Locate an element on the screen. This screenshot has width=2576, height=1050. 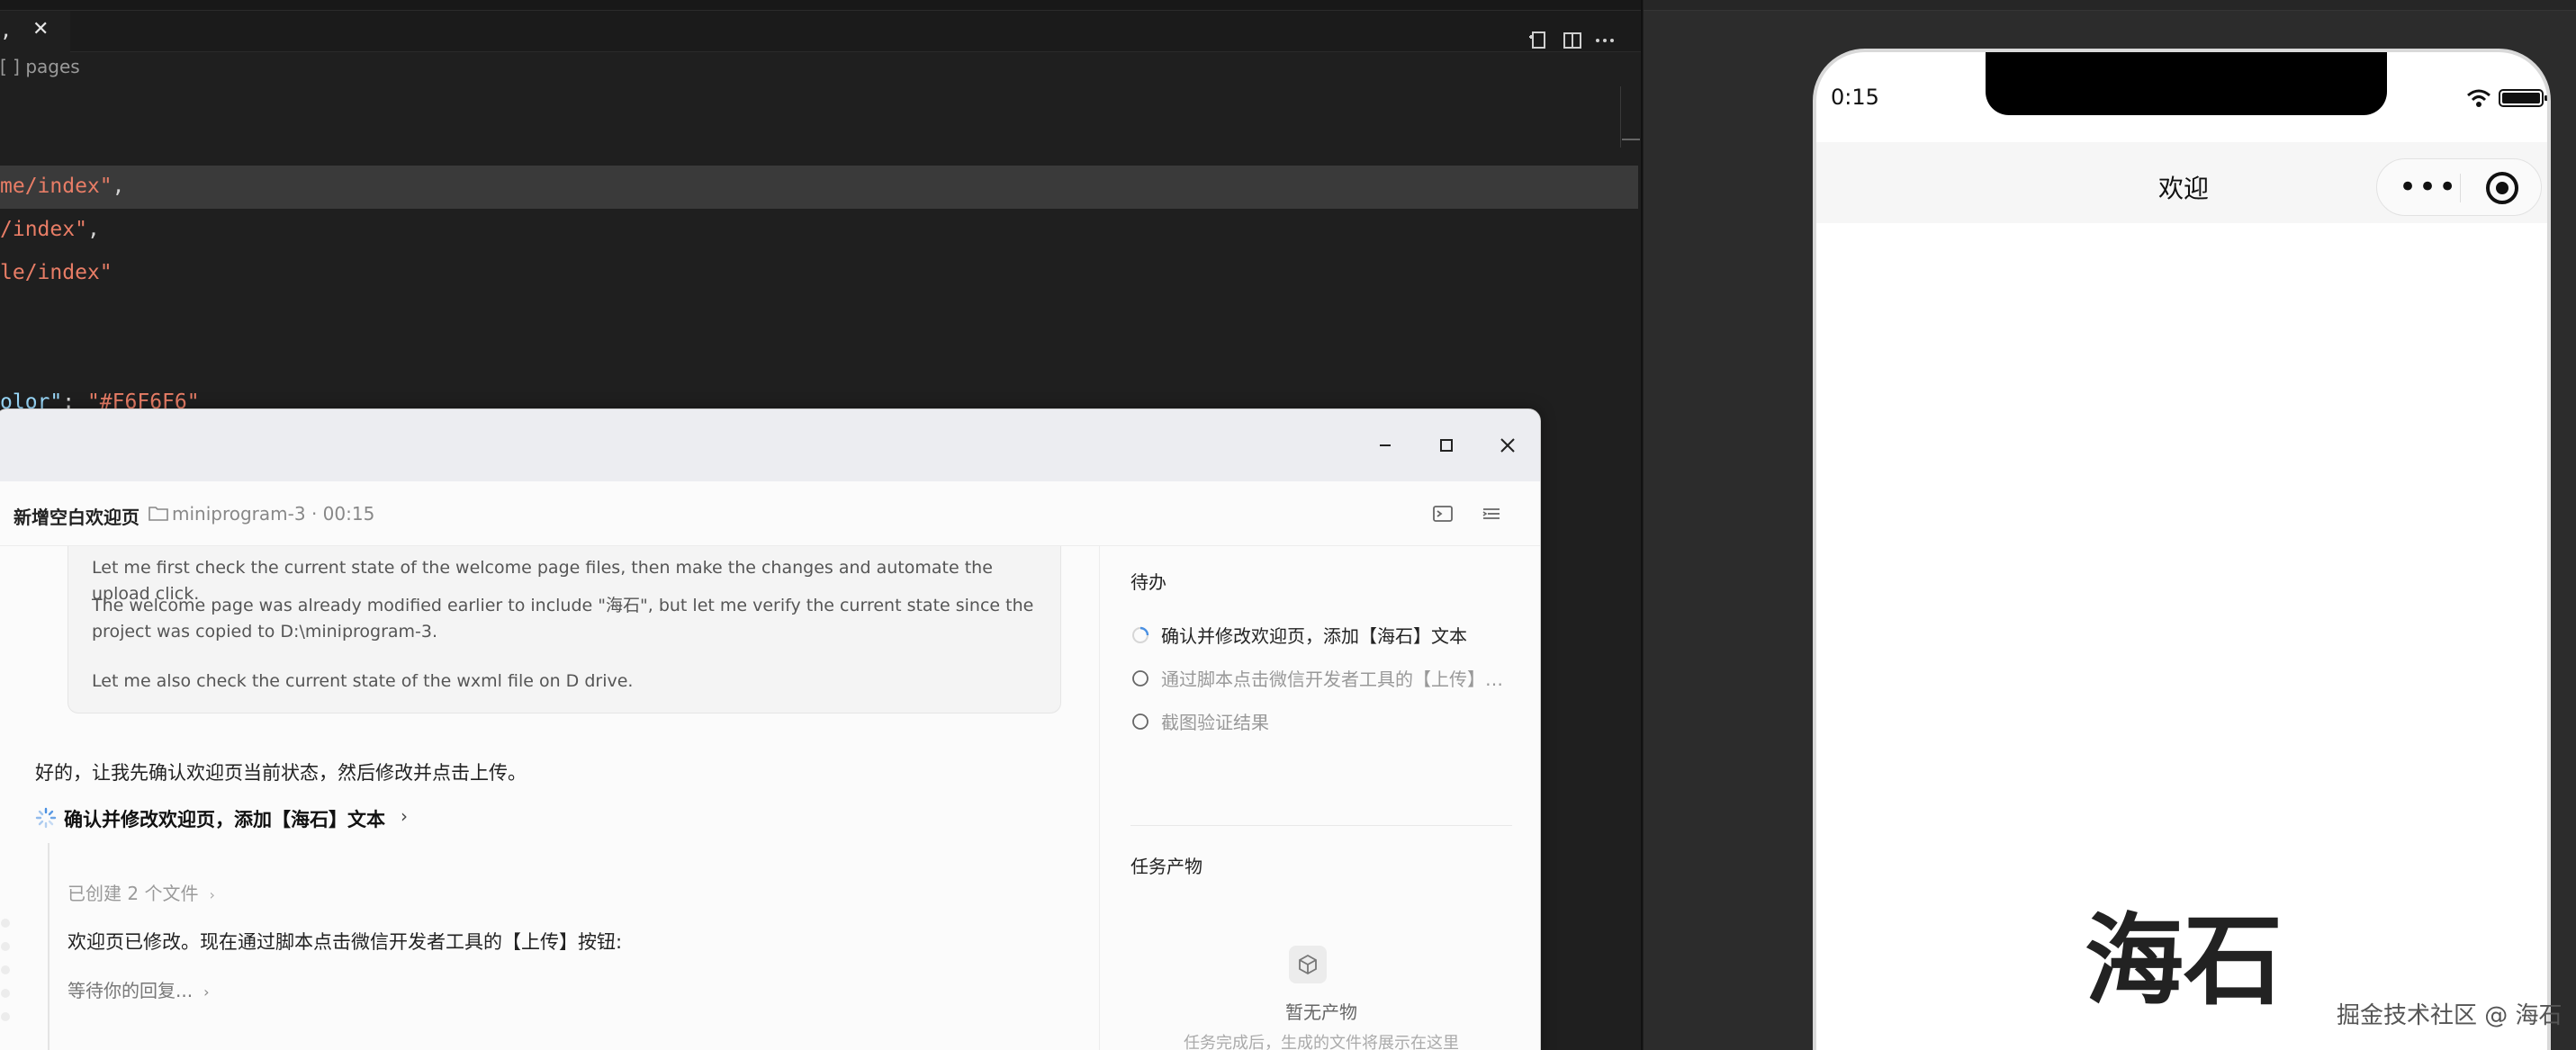
assistant-message: 好的，让我先确认欢迎页当前状态，然后修改并点击上传。 is located at coordinates (281, 773).